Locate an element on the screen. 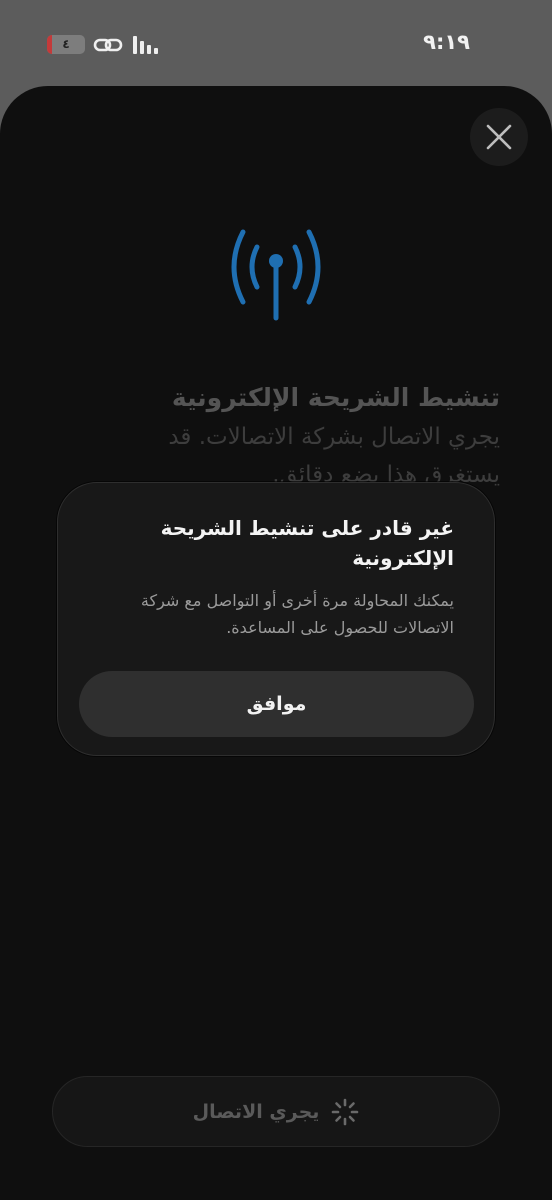 The height and width of the screenshot is (1200, 552). status-bar: ٤ ٩:١٩ is located at coordinates (276, 43).